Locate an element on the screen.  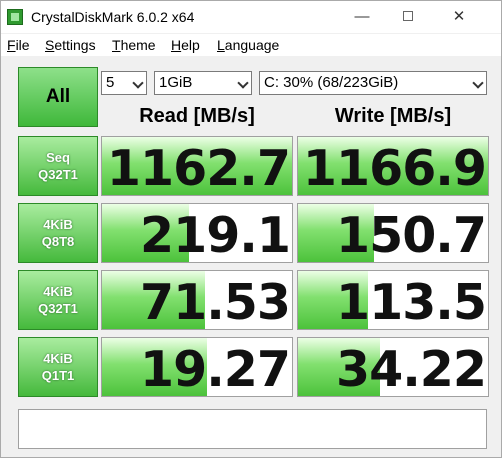
write-result-4kib-q1t1: 34.22 is located at coordinates (393, 367).